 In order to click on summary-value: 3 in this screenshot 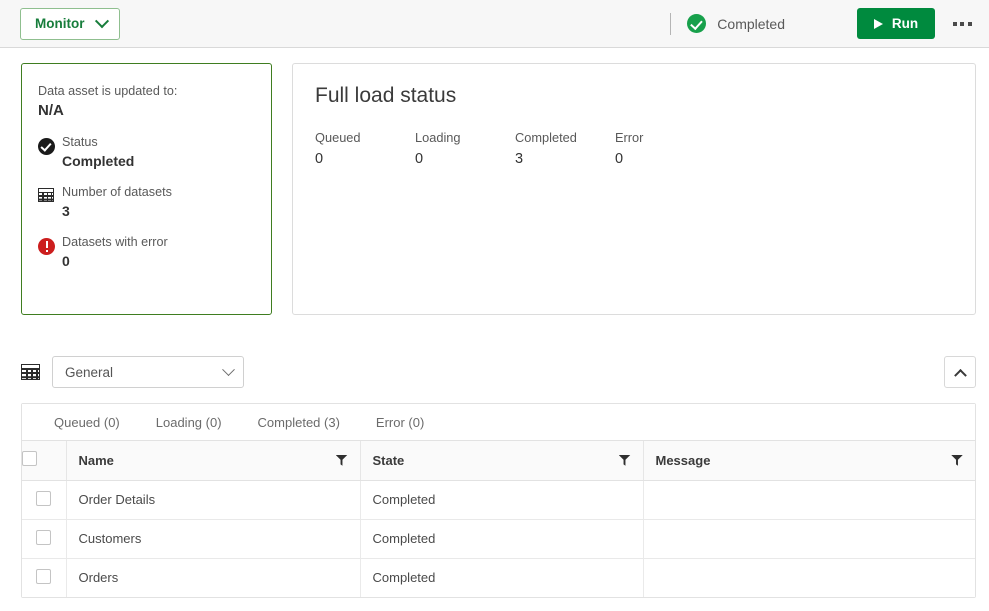, I will do `click(66, 211)`.